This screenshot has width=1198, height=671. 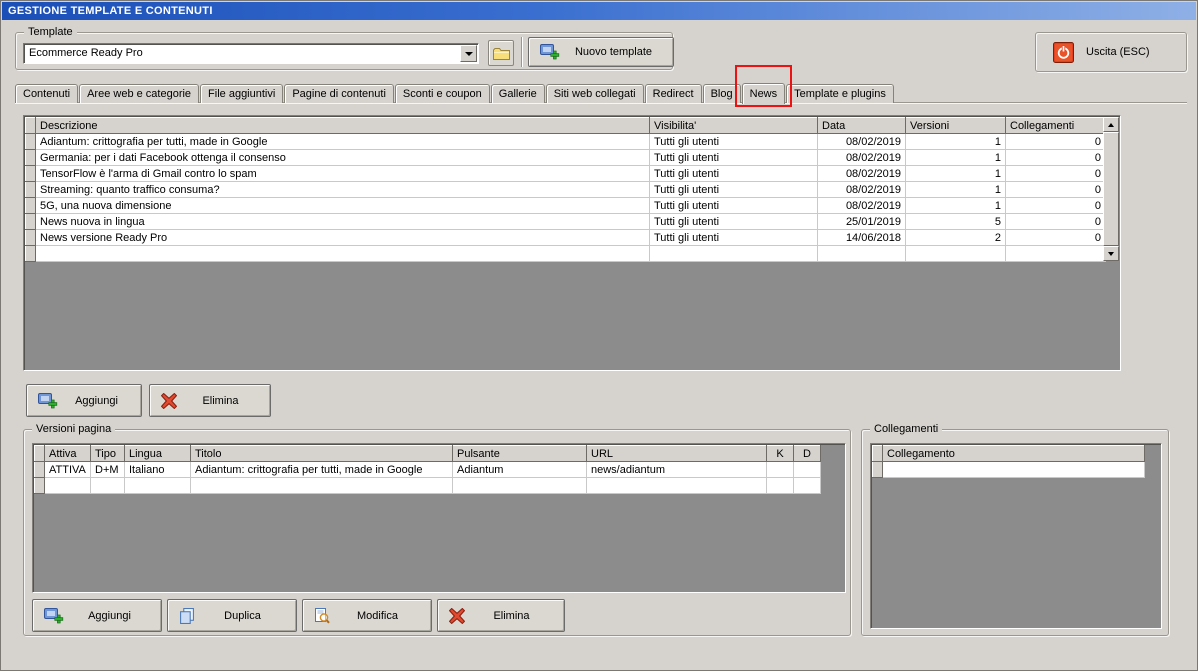 What do you see at coordinates (501, 615) in the screenshot?
I see `version-delete-button: Elimina` at bounding box center [501, 615].